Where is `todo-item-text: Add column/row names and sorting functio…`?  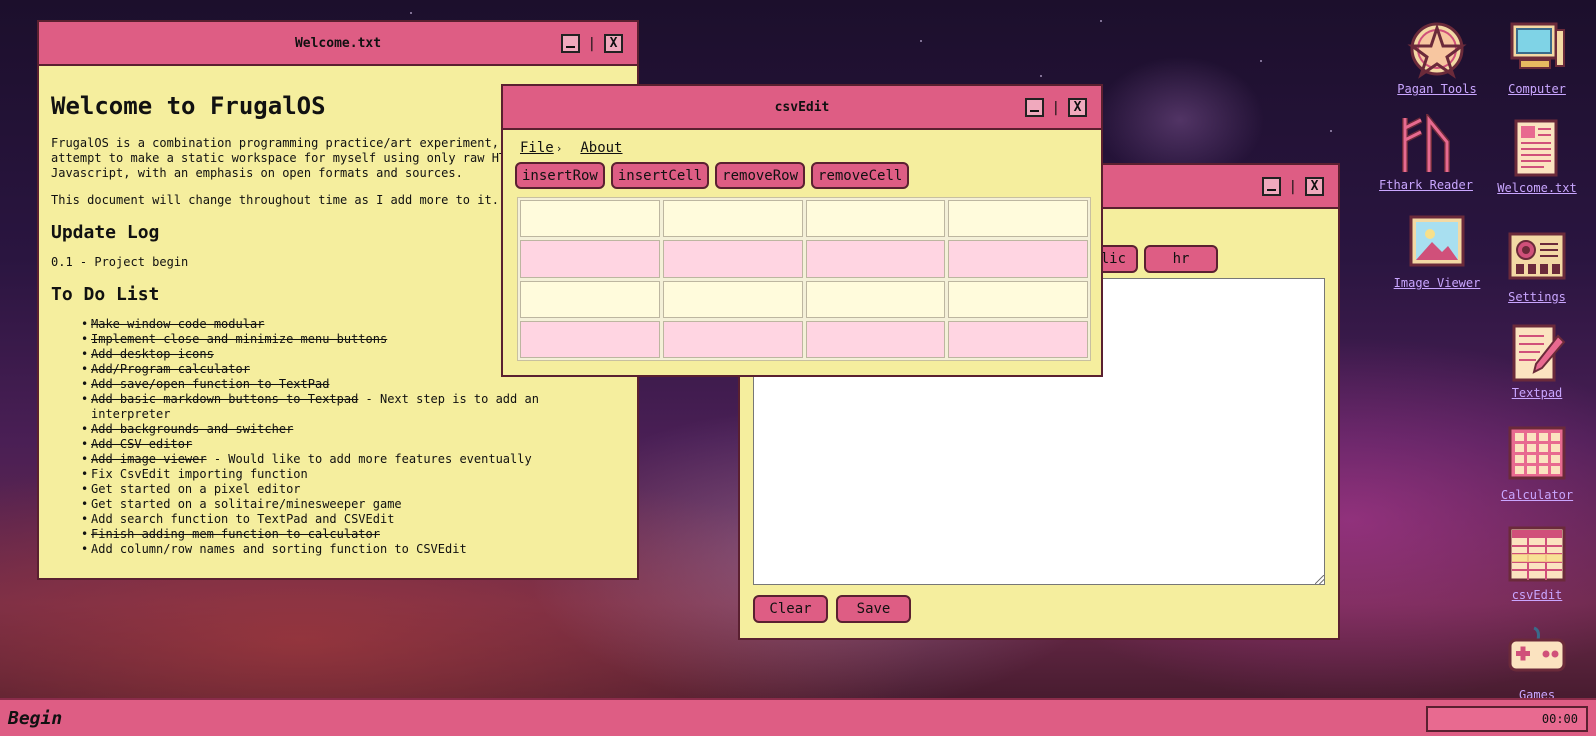 todo-item-text: Add column/row names and sorting functio… is located at coordinates (279, 549).